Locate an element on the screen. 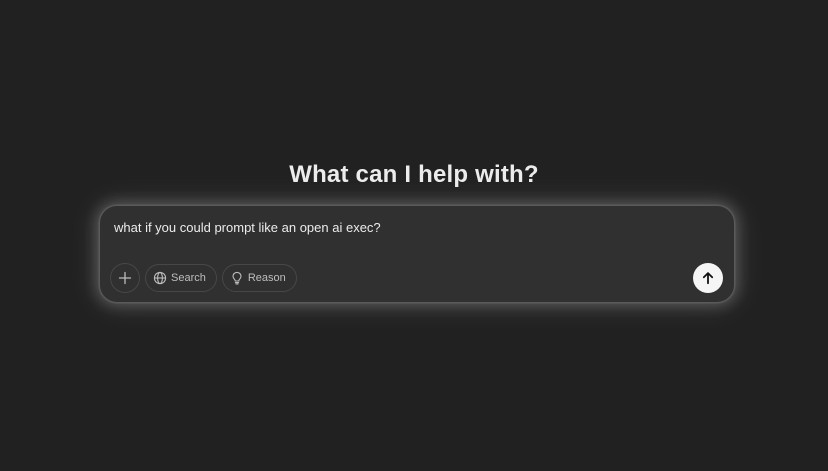 The width and height of the screenshot is (828, 471). search-button: Search is located at coordinates (181, 278).